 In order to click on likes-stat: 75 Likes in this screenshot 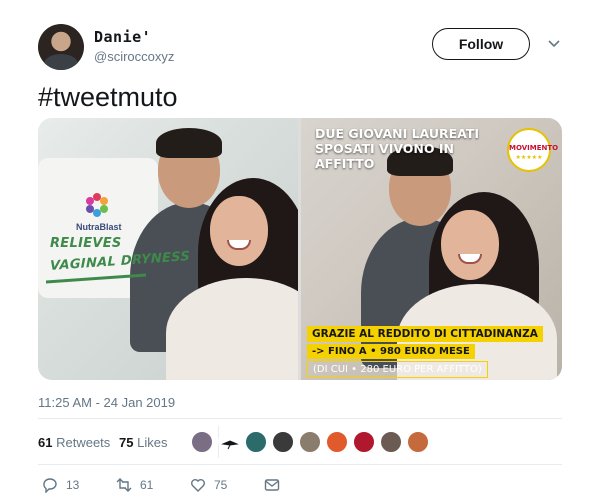, I will do `click(143, 442)`.